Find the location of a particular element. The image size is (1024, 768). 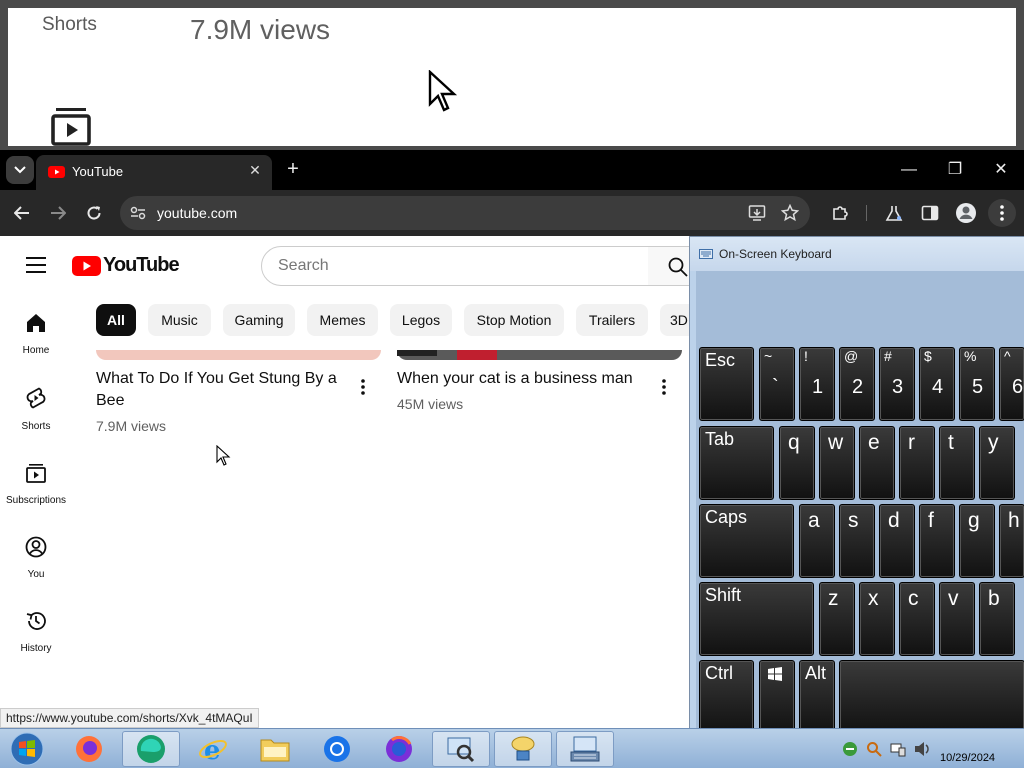

key-c: c is located at coordinates (917, 619).